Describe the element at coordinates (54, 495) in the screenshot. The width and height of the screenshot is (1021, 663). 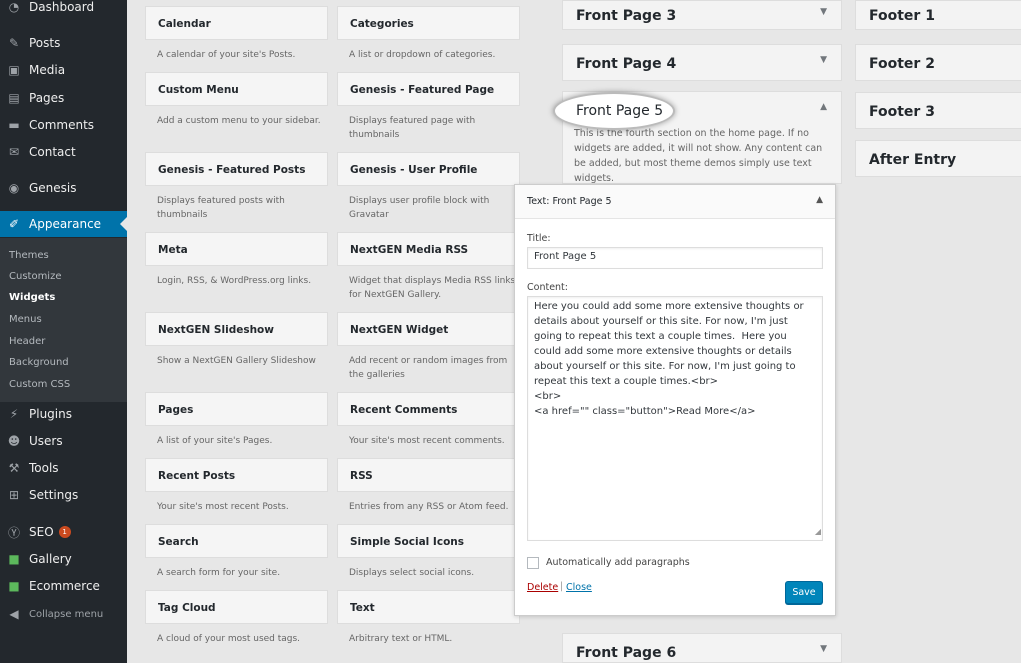
I see `sidebar-item-label: Settings` at that location.